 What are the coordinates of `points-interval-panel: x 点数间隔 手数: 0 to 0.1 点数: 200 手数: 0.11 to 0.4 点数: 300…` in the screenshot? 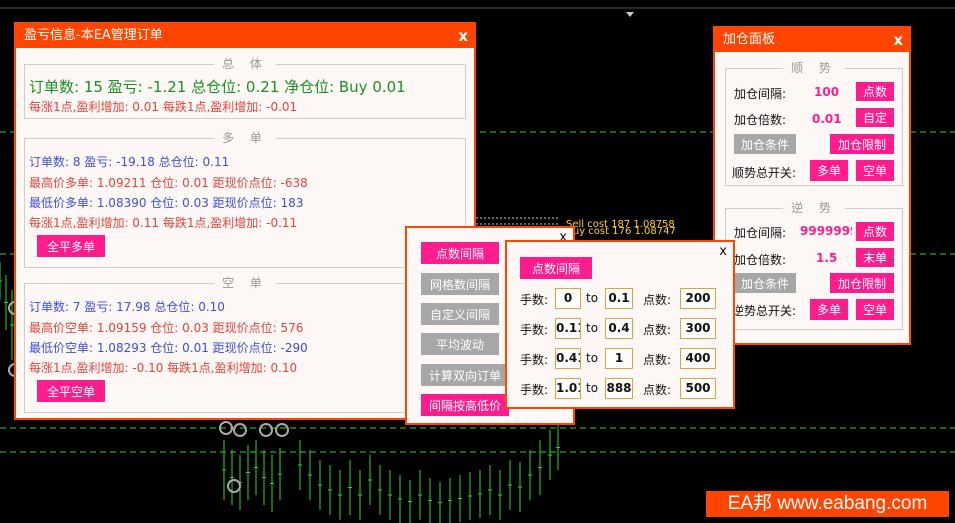 It's located at (620, 324).